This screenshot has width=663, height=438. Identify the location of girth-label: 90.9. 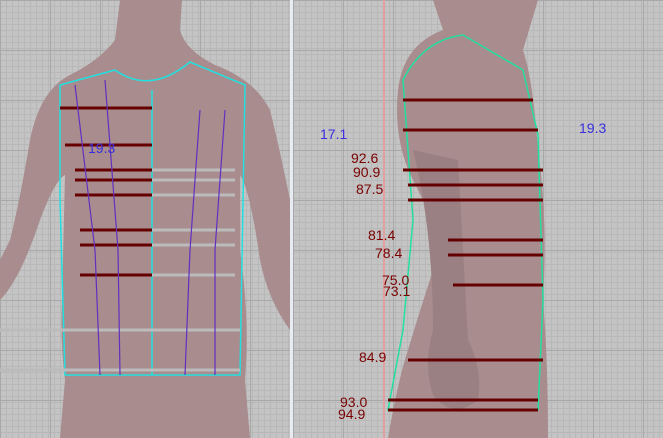
(367, 172).